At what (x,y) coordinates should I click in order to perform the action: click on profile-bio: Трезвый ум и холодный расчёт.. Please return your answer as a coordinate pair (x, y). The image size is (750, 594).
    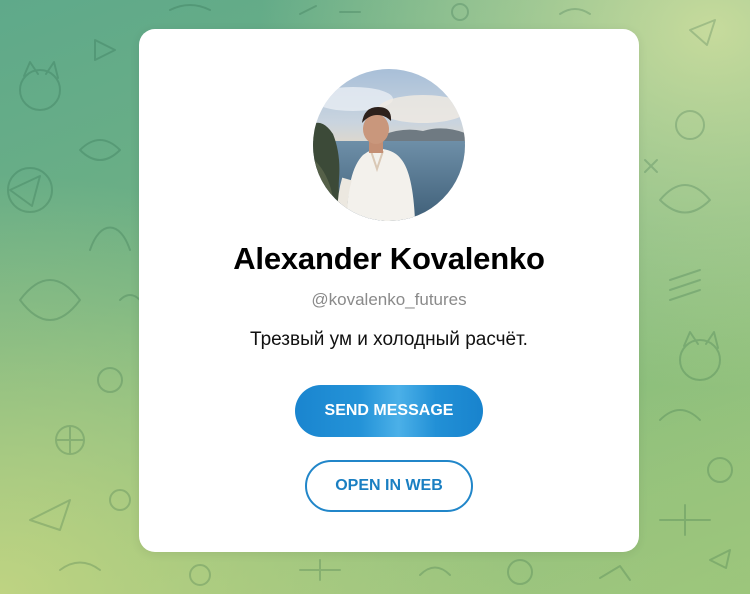
    Looking at the image, I should click on (389, 339).